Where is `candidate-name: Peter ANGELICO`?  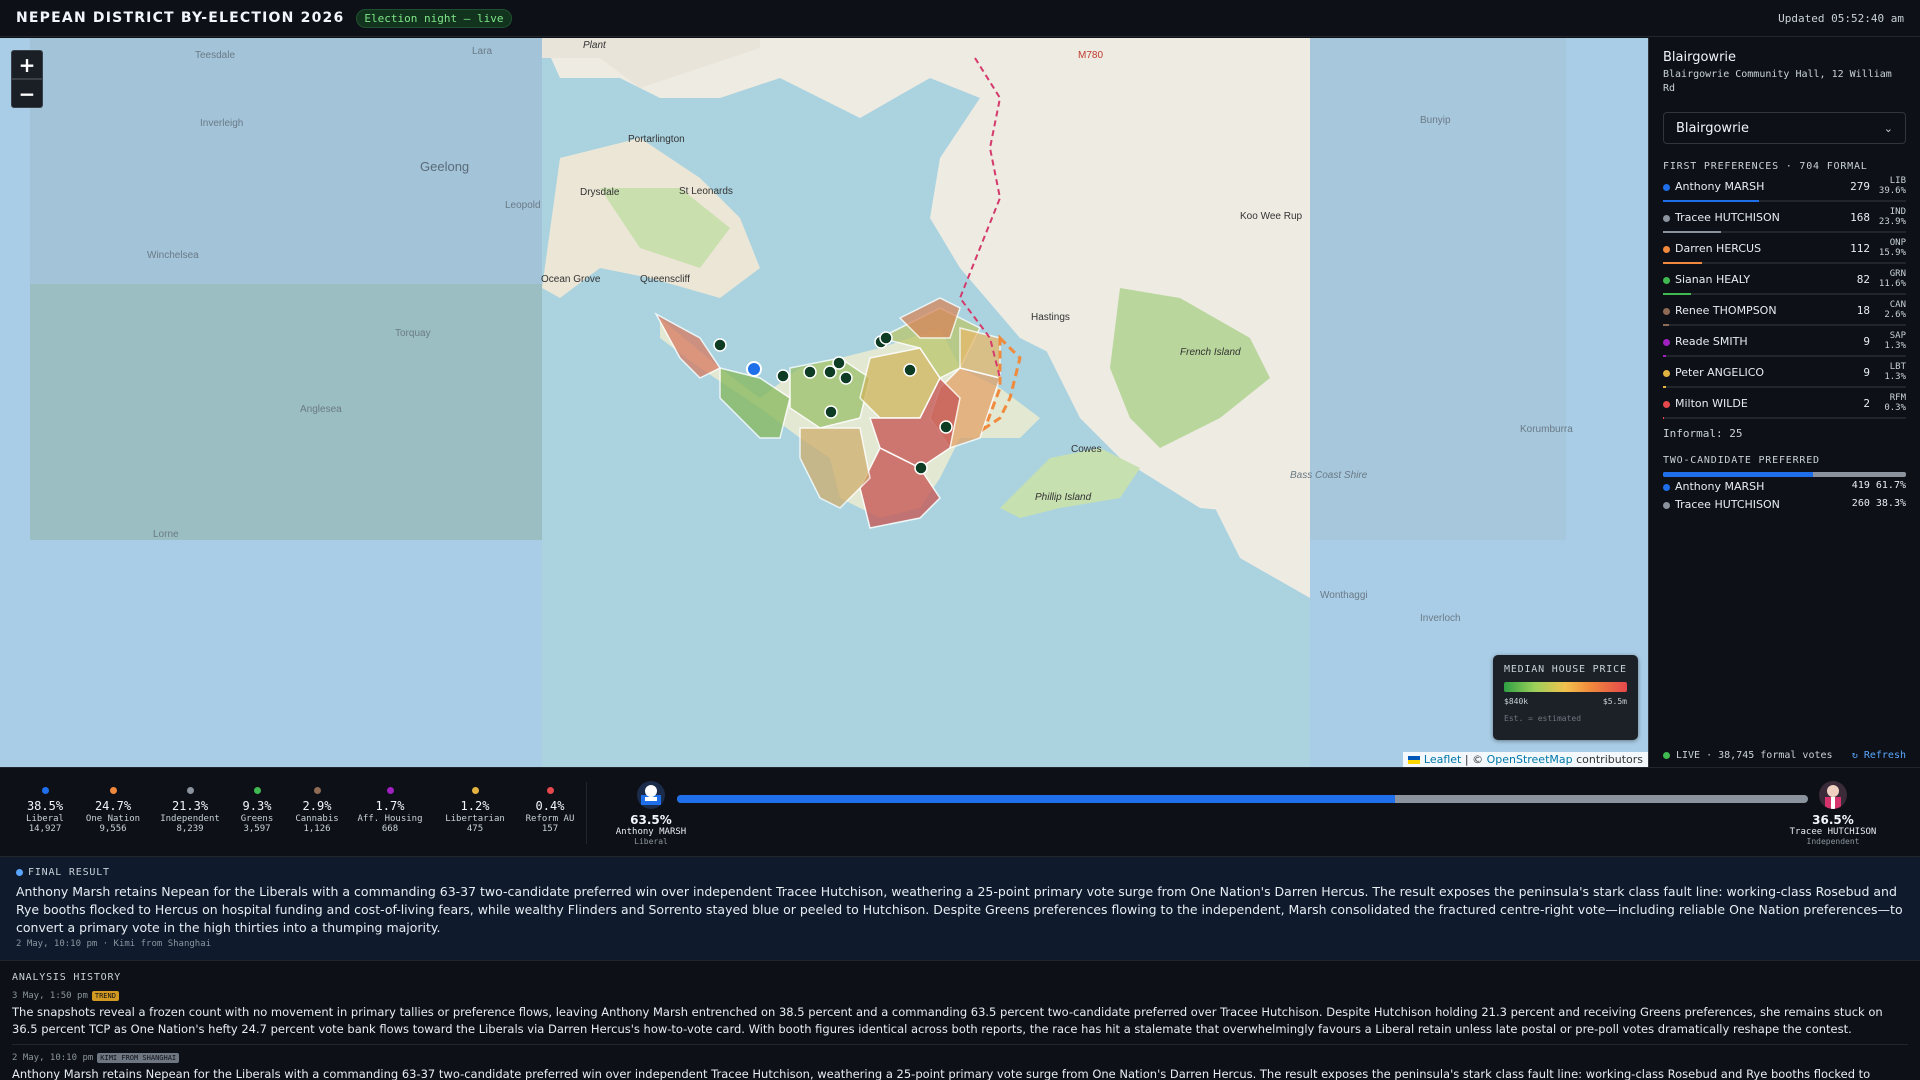
candidate-name: Peter ANGELICO is located at coordinates (1720, 372).